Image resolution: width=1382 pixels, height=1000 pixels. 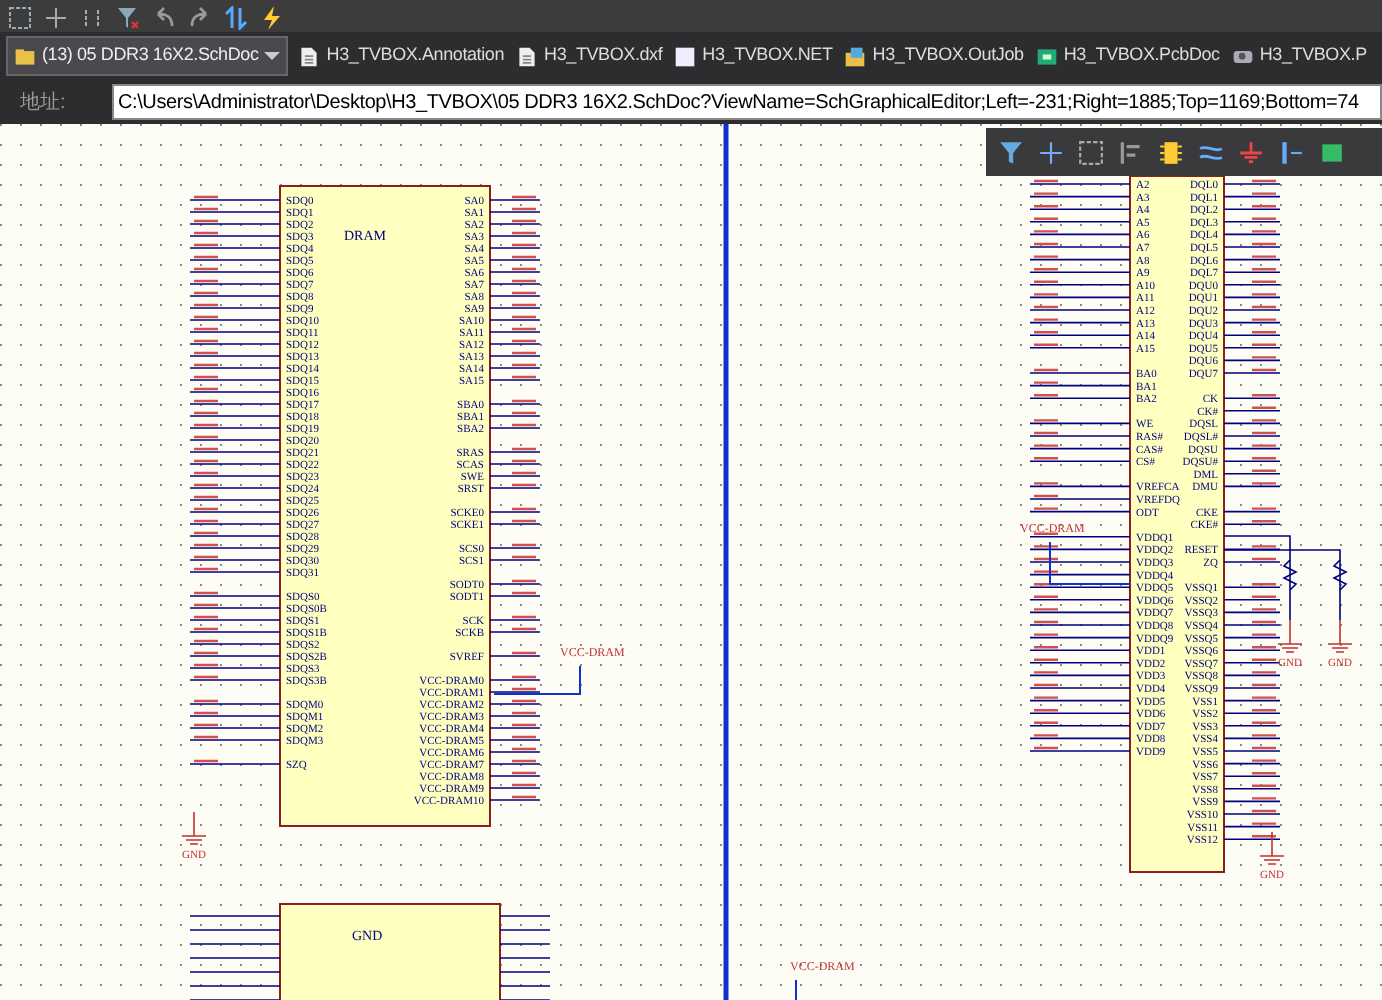 I want to click on document-tab: H3_TVBOX.NET, so click(x=753, y=56).